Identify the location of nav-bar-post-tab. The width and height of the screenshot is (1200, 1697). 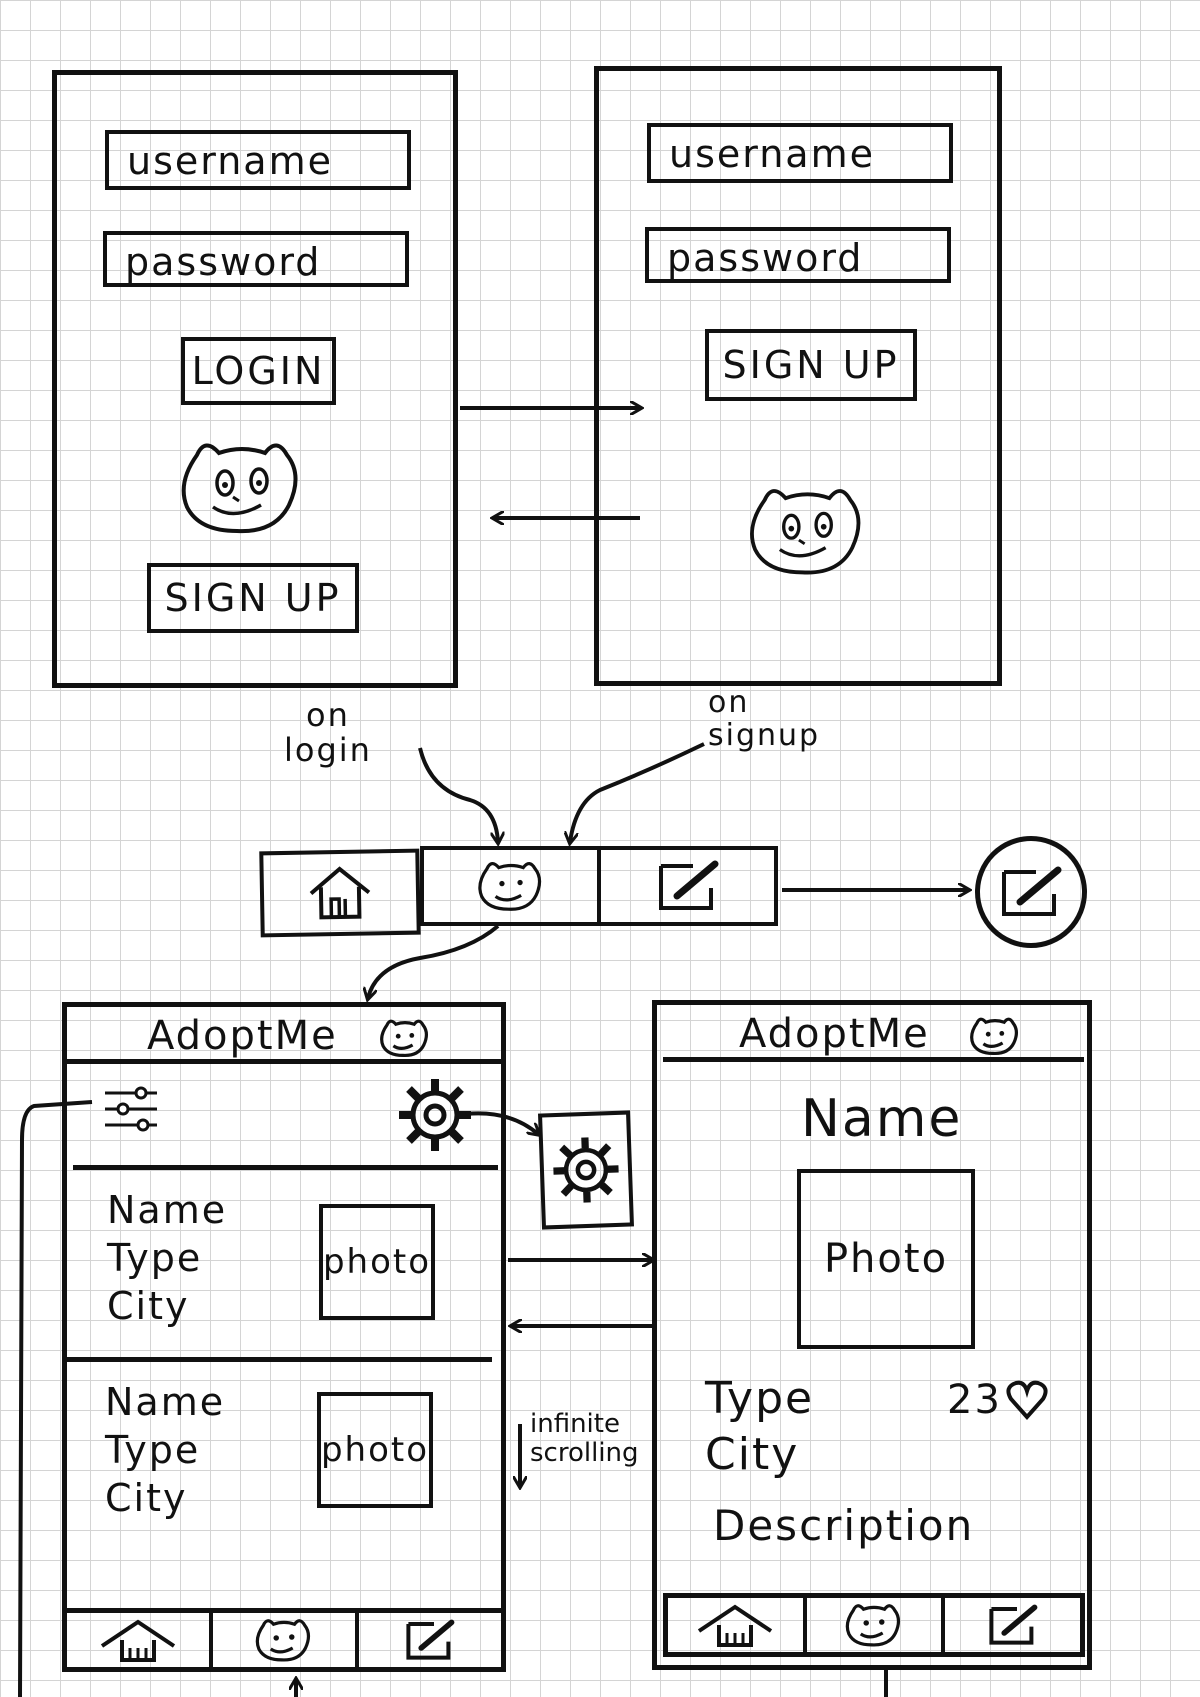
(687, 886).